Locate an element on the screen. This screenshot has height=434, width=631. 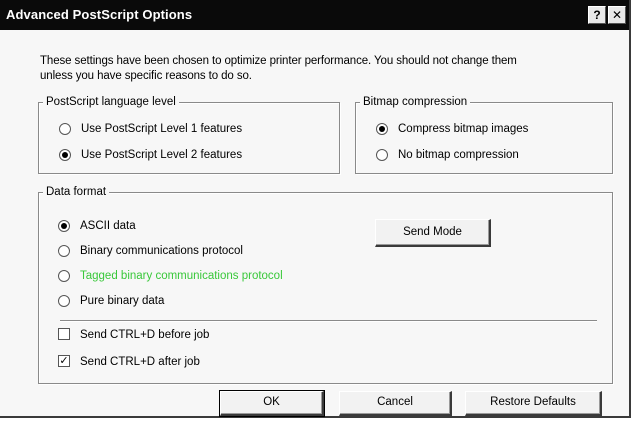
ok-button: OK is located at coordinates (272, 403).